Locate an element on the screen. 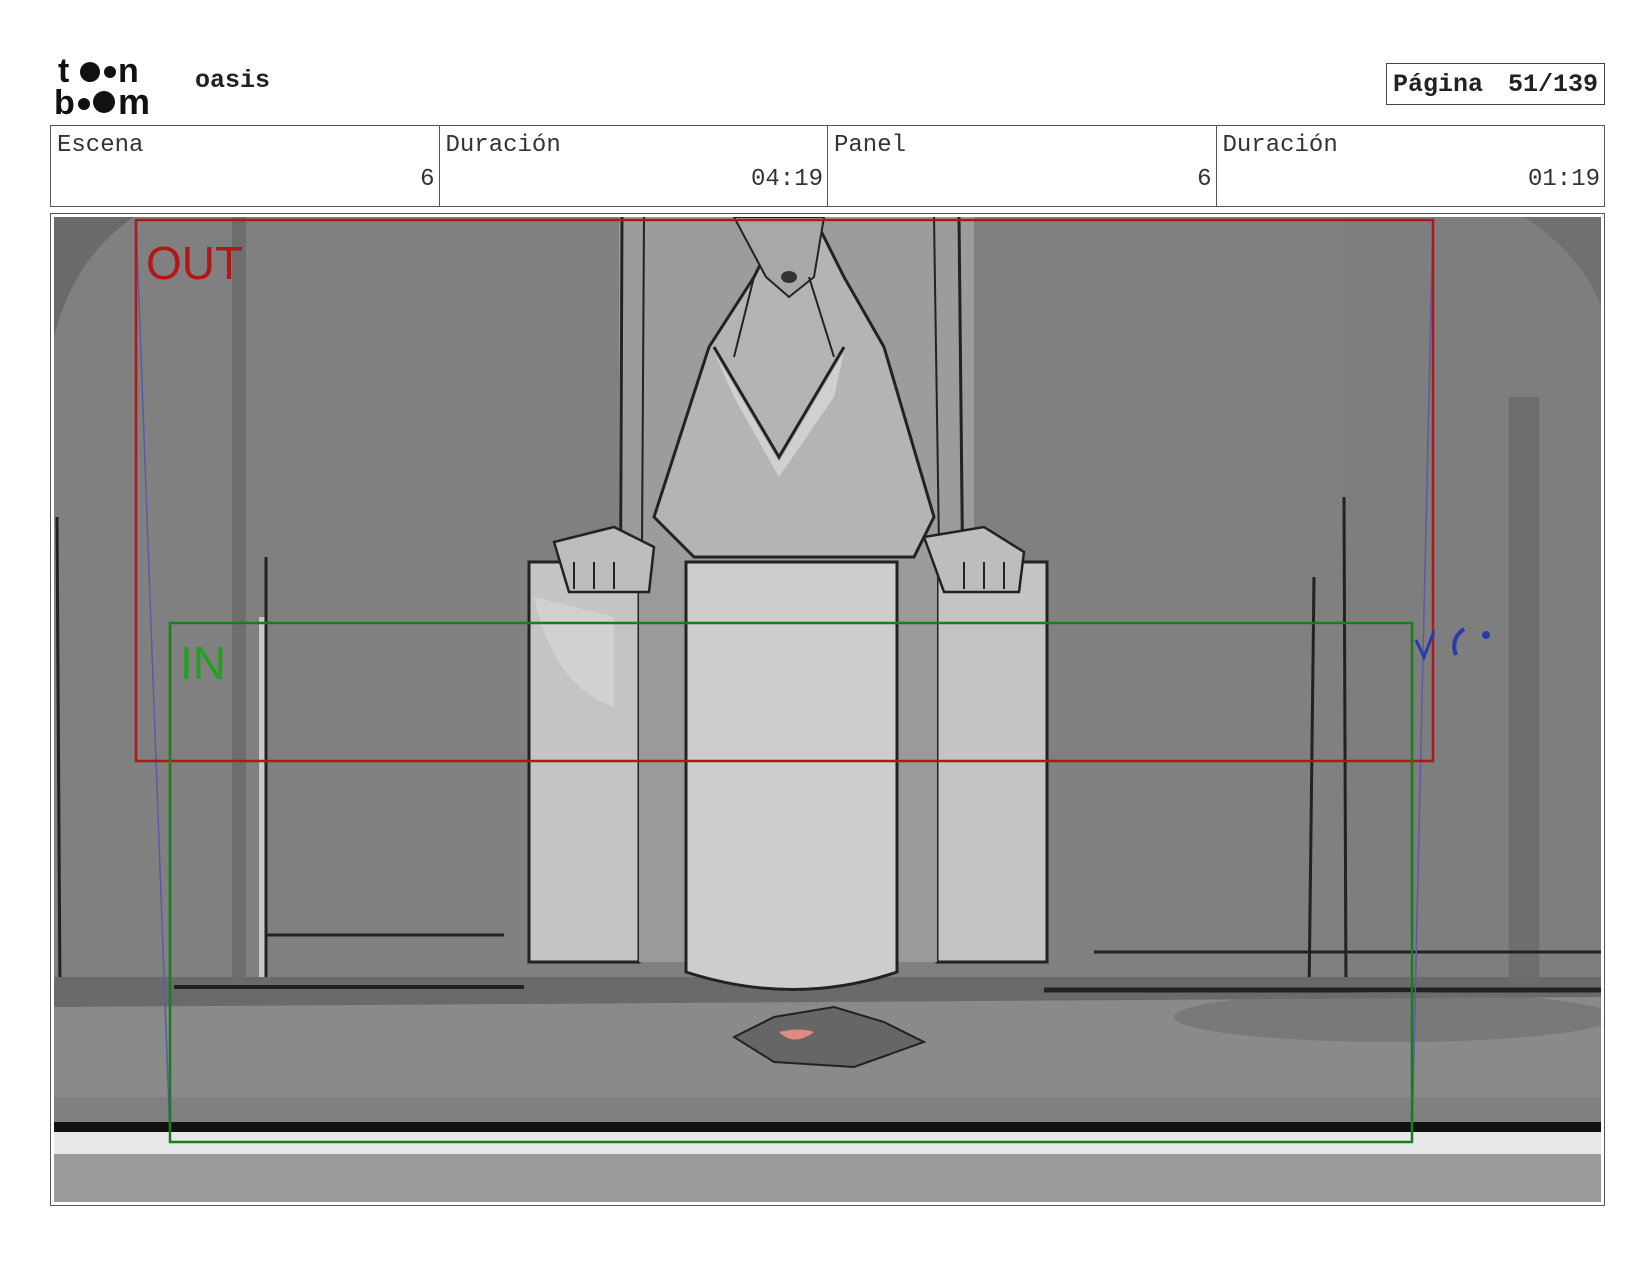 This screenshot has width=1650, height=1275. scene-duration-label: Duración is located at coordinates (503, 145).